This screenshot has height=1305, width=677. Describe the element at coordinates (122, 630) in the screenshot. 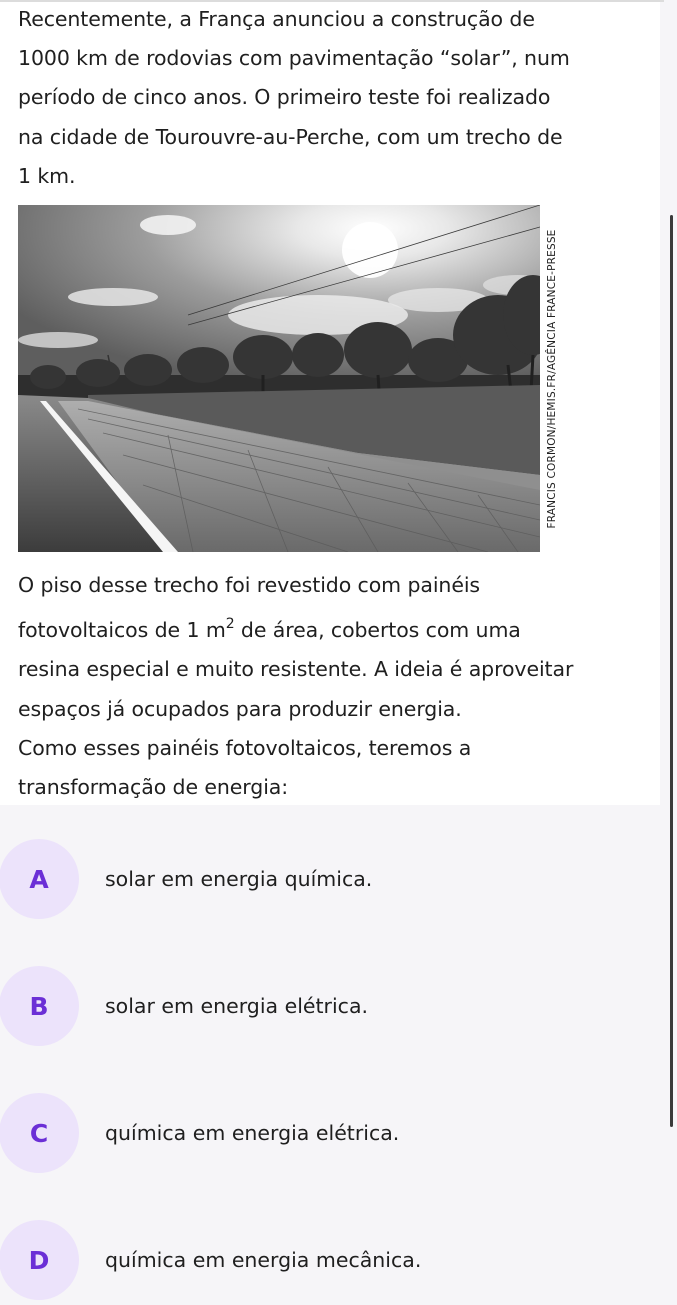

I see `body-line-2-pre: fotovoltaicos de 1 m` at that location.